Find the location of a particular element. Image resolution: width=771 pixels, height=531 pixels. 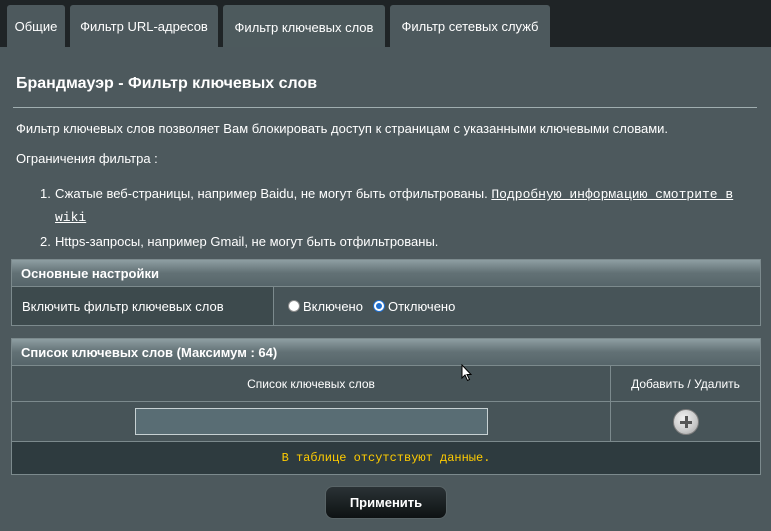

tab-url-filter: Фильтр URL-адресов is located at coordinates (144, 26).